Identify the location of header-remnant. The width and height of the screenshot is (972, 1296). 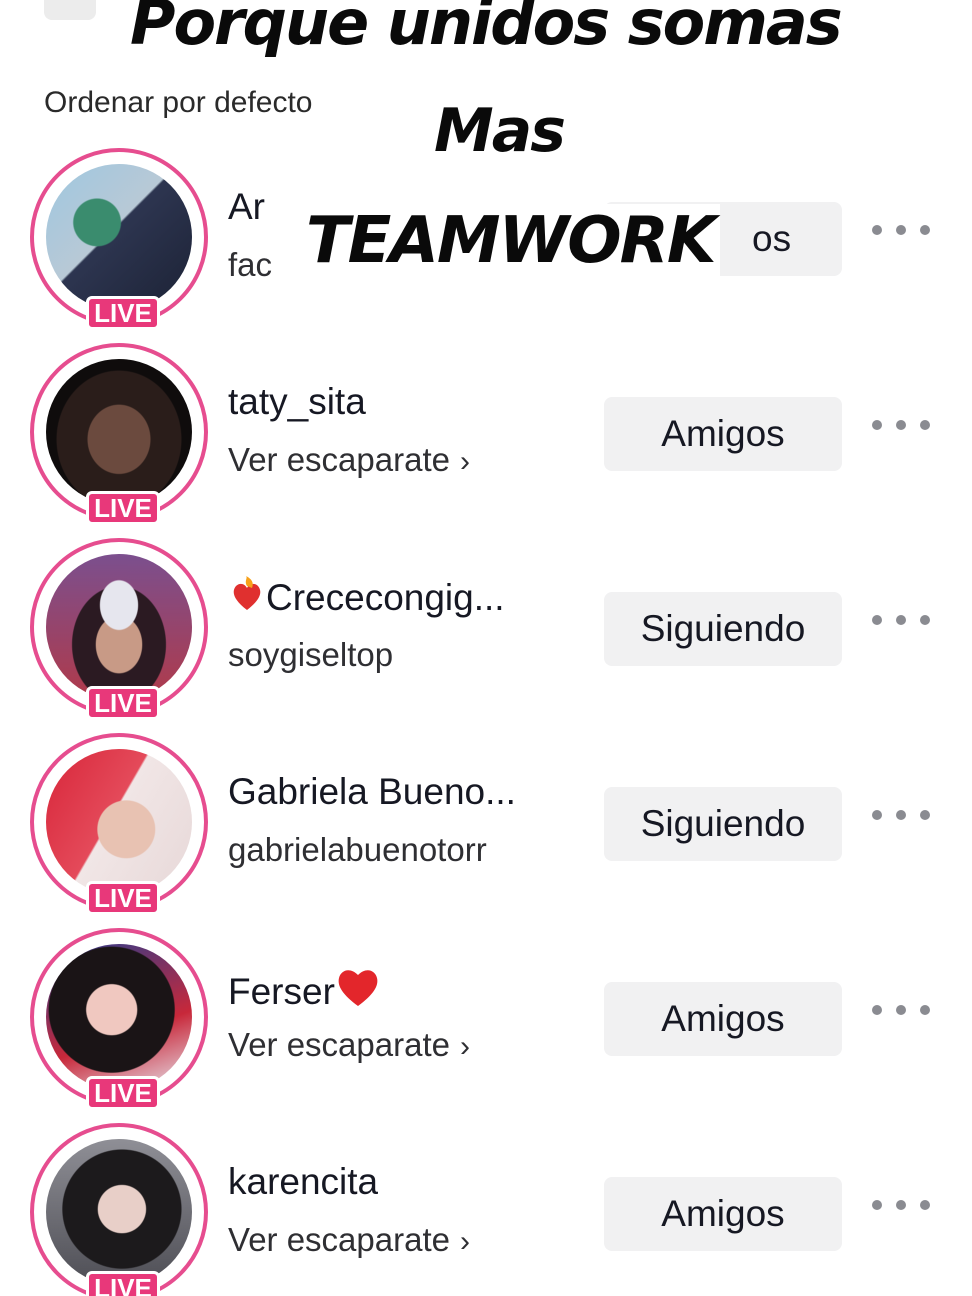
(70, 10).